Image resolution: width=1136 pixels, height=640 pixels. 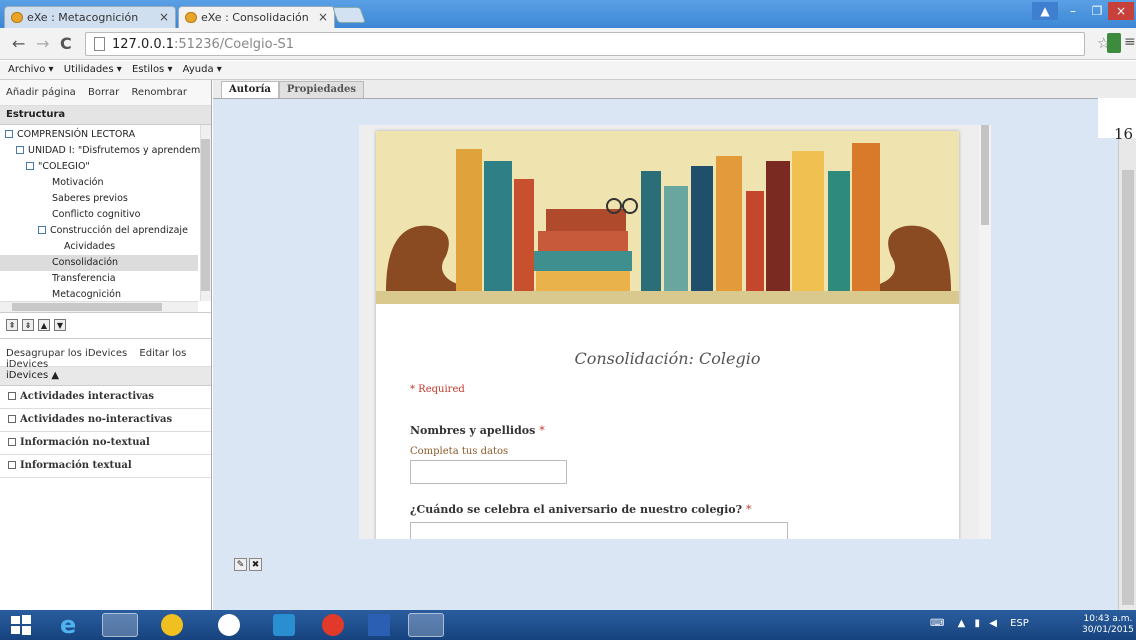 I want to click on add-page-button: Añadir página, so click(x=41, y=92).